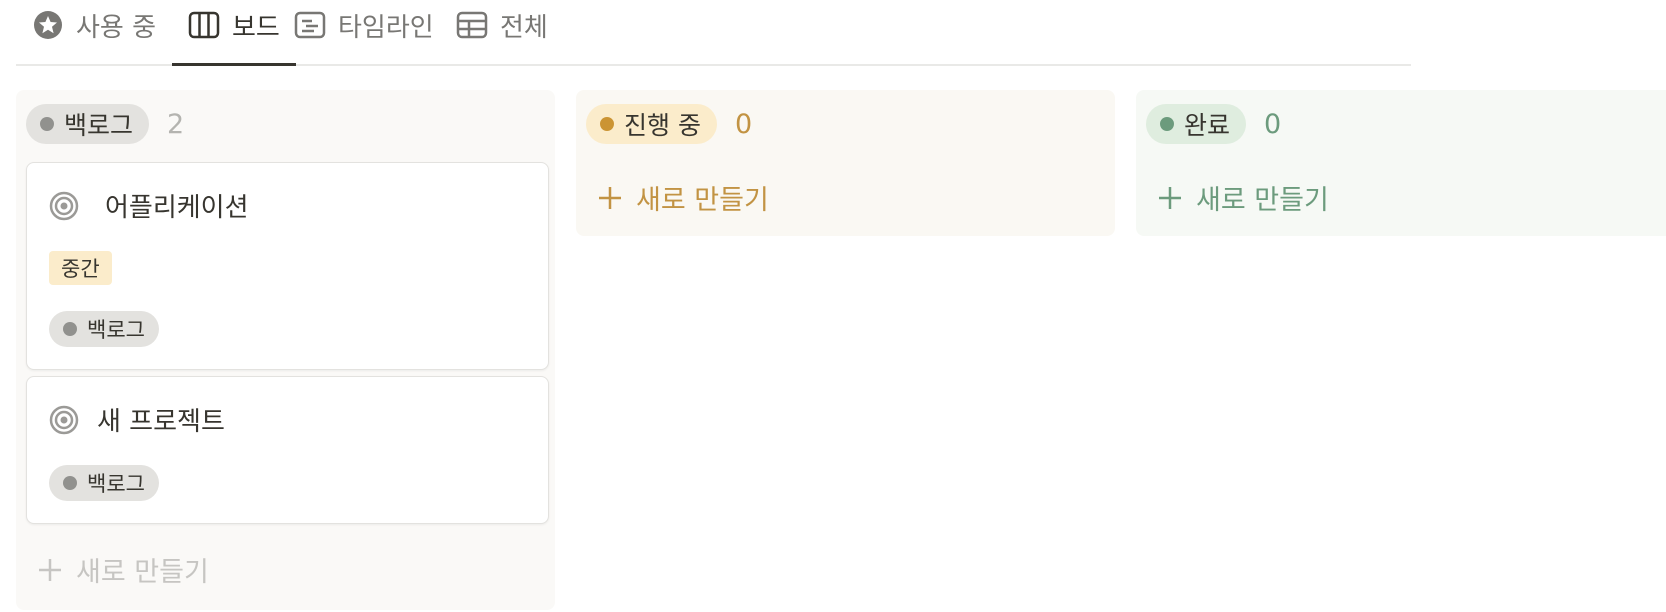  I want to click on board-column-in-progress: 진행 중 0 새로 만들기, so click(845, 163).